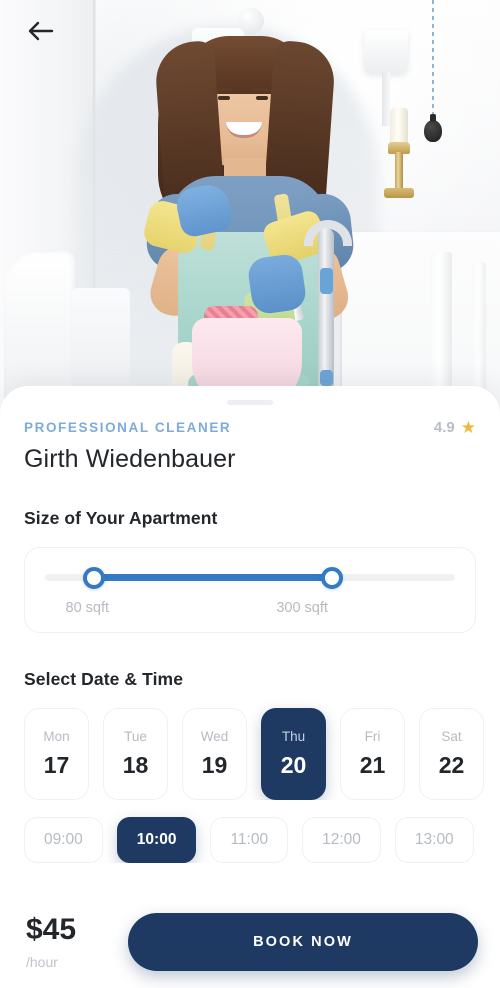 This screenshot has width=500, height=988. I want to click on date-card: Tue 18, so click(135, 754).